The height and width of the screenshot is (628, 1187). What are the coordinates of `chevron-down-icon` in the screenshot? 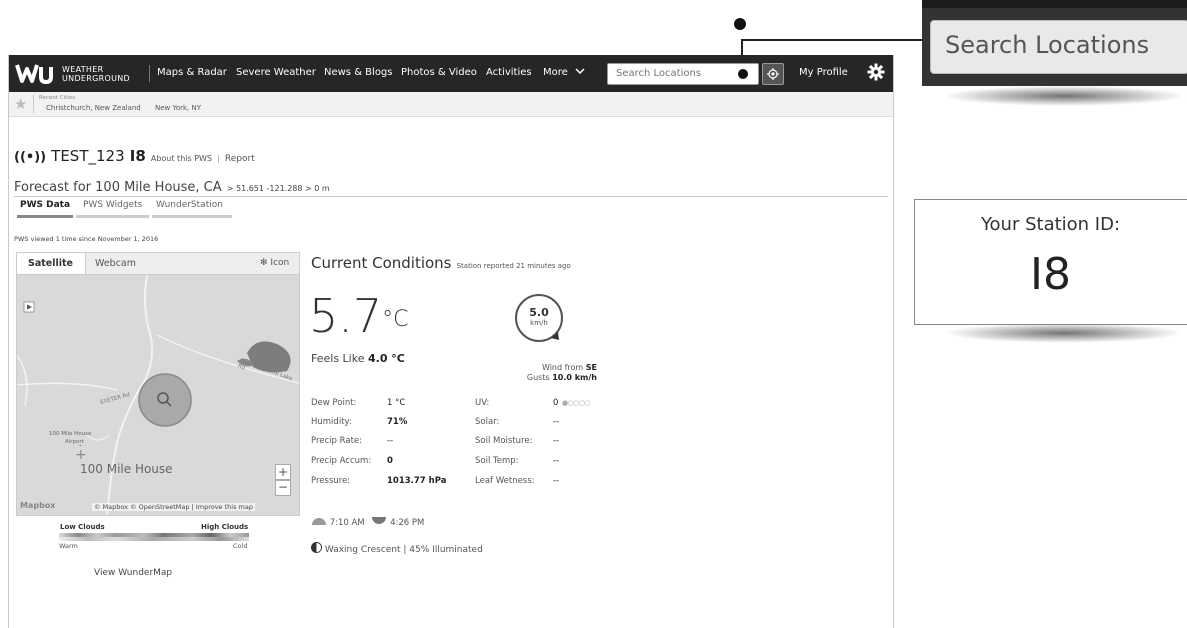 It's located at (580, 71).